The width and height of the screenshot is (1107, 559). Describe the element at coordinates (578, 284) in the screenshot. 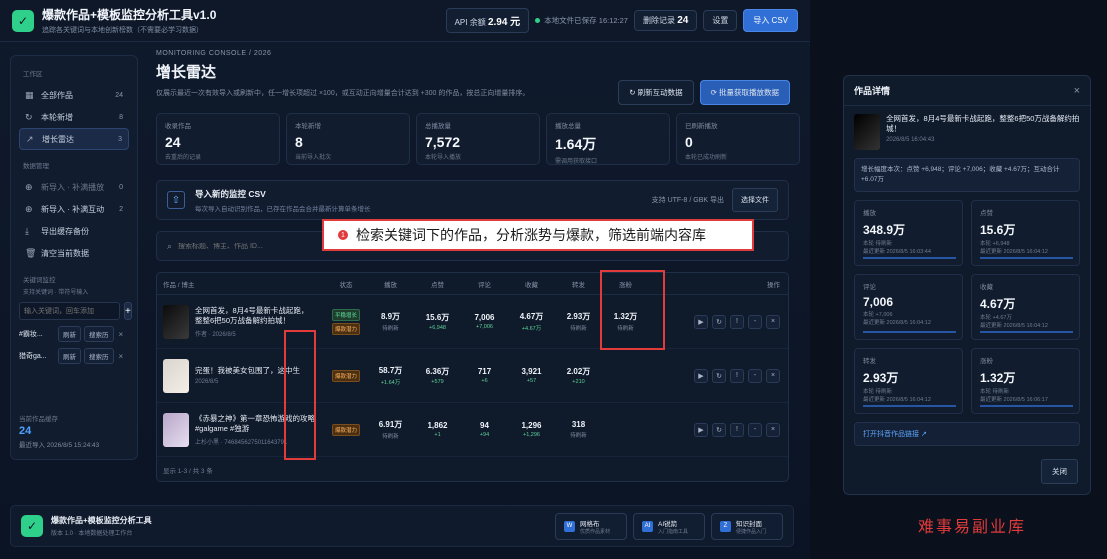

I see `column-header: 转发` at that location.